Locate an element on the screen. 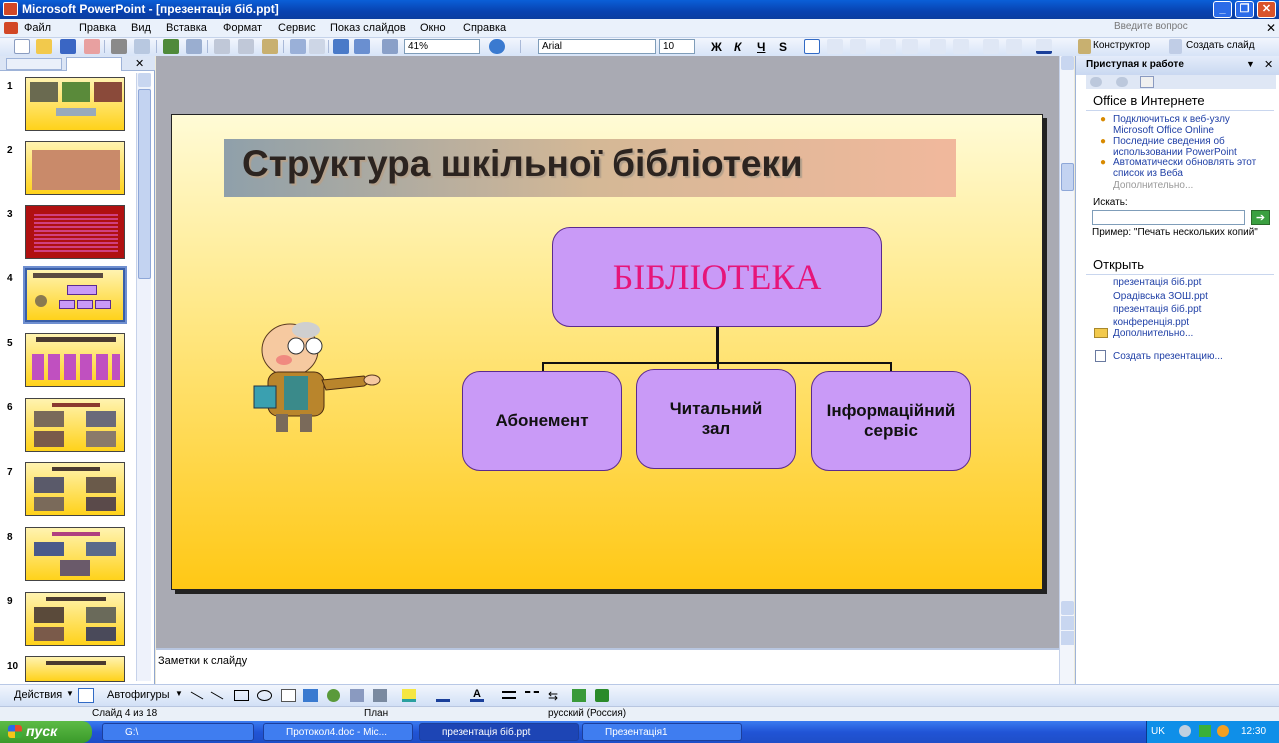 Image resolution: width=1279 pixels, height=743 pixels. rectangle-icon is located at coordinates (241, 695).